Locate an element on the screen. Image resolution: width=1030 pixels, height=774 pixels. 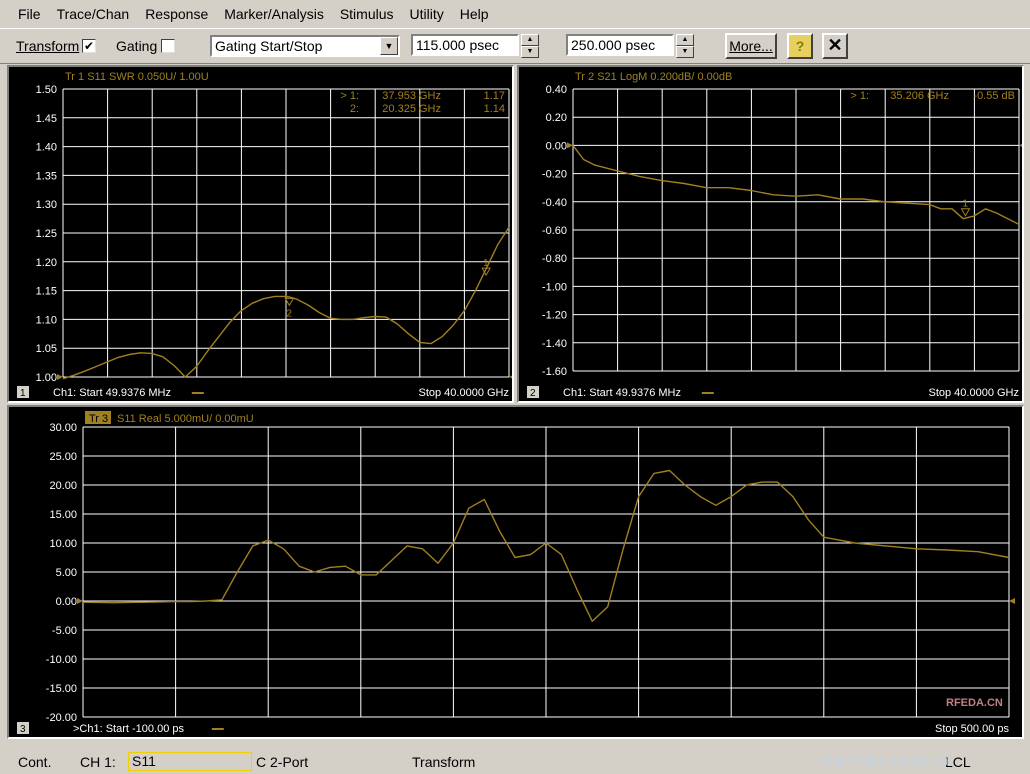
marker-x-value: 35.206 GHz is located at coordinates (919, 96).